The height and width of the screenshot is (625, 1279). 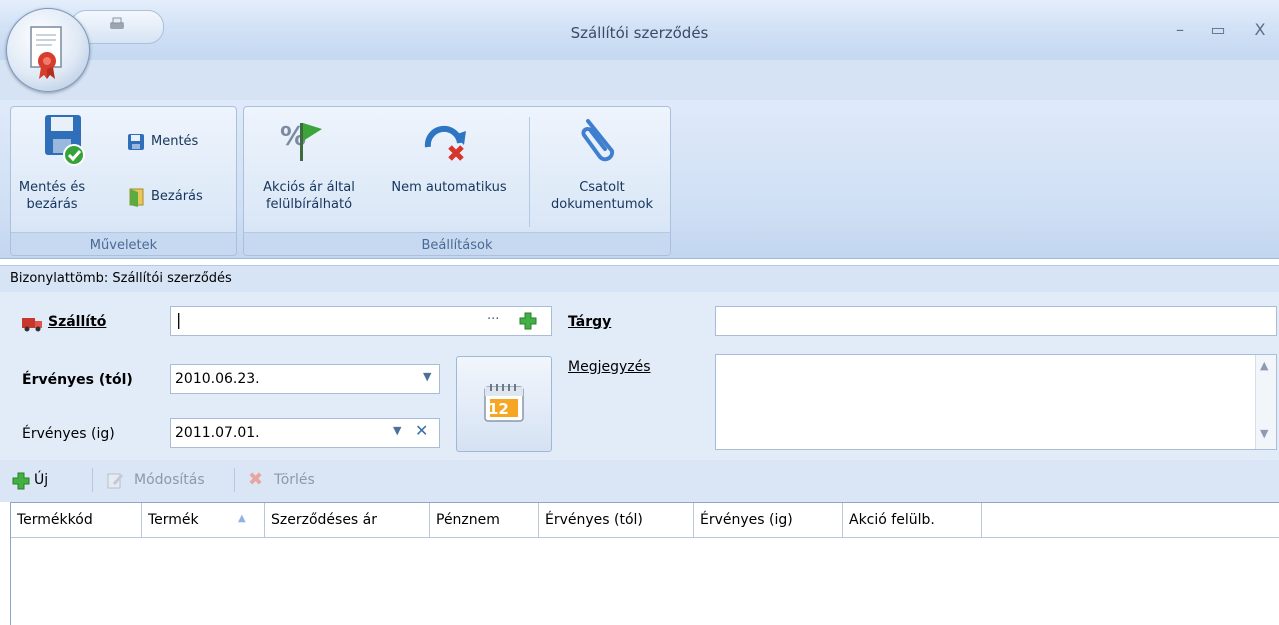 I want to click on new-label: Új, so click(x=41, y=480).